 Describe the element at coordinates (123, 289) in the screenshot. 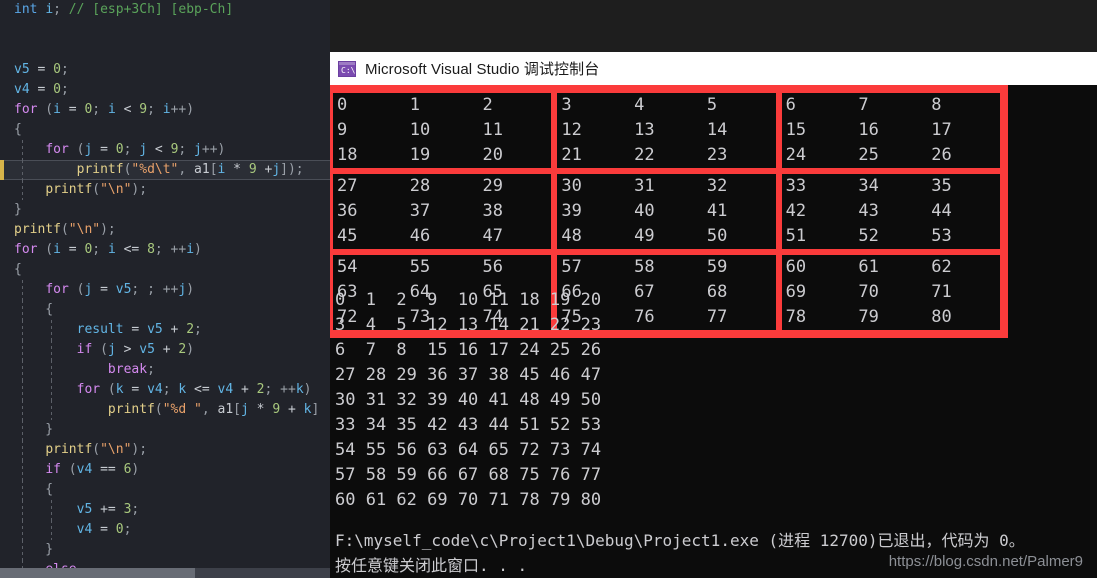

I see `code-token: v5` at that location.